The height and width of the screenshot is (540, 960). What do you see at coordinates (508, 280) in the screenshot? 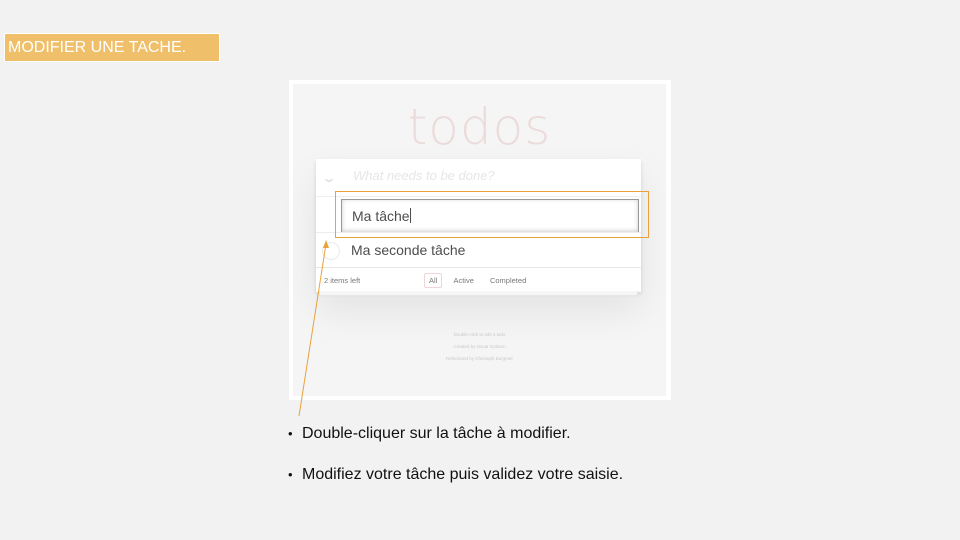
I see `filter-completed: Completed` at bounding box center [508, 280].